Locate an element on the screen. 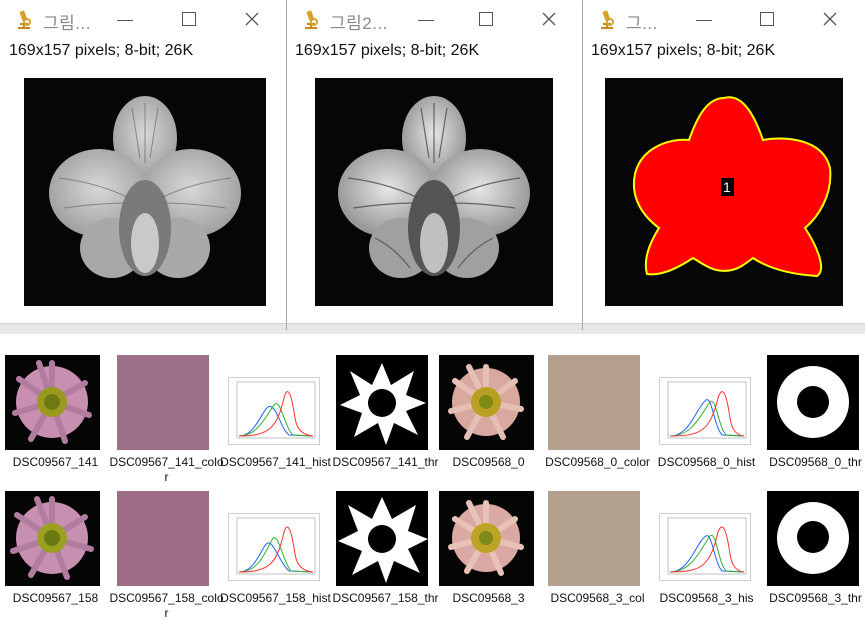  file-name: DSC09567_158 is located at coordinates (55, 598).